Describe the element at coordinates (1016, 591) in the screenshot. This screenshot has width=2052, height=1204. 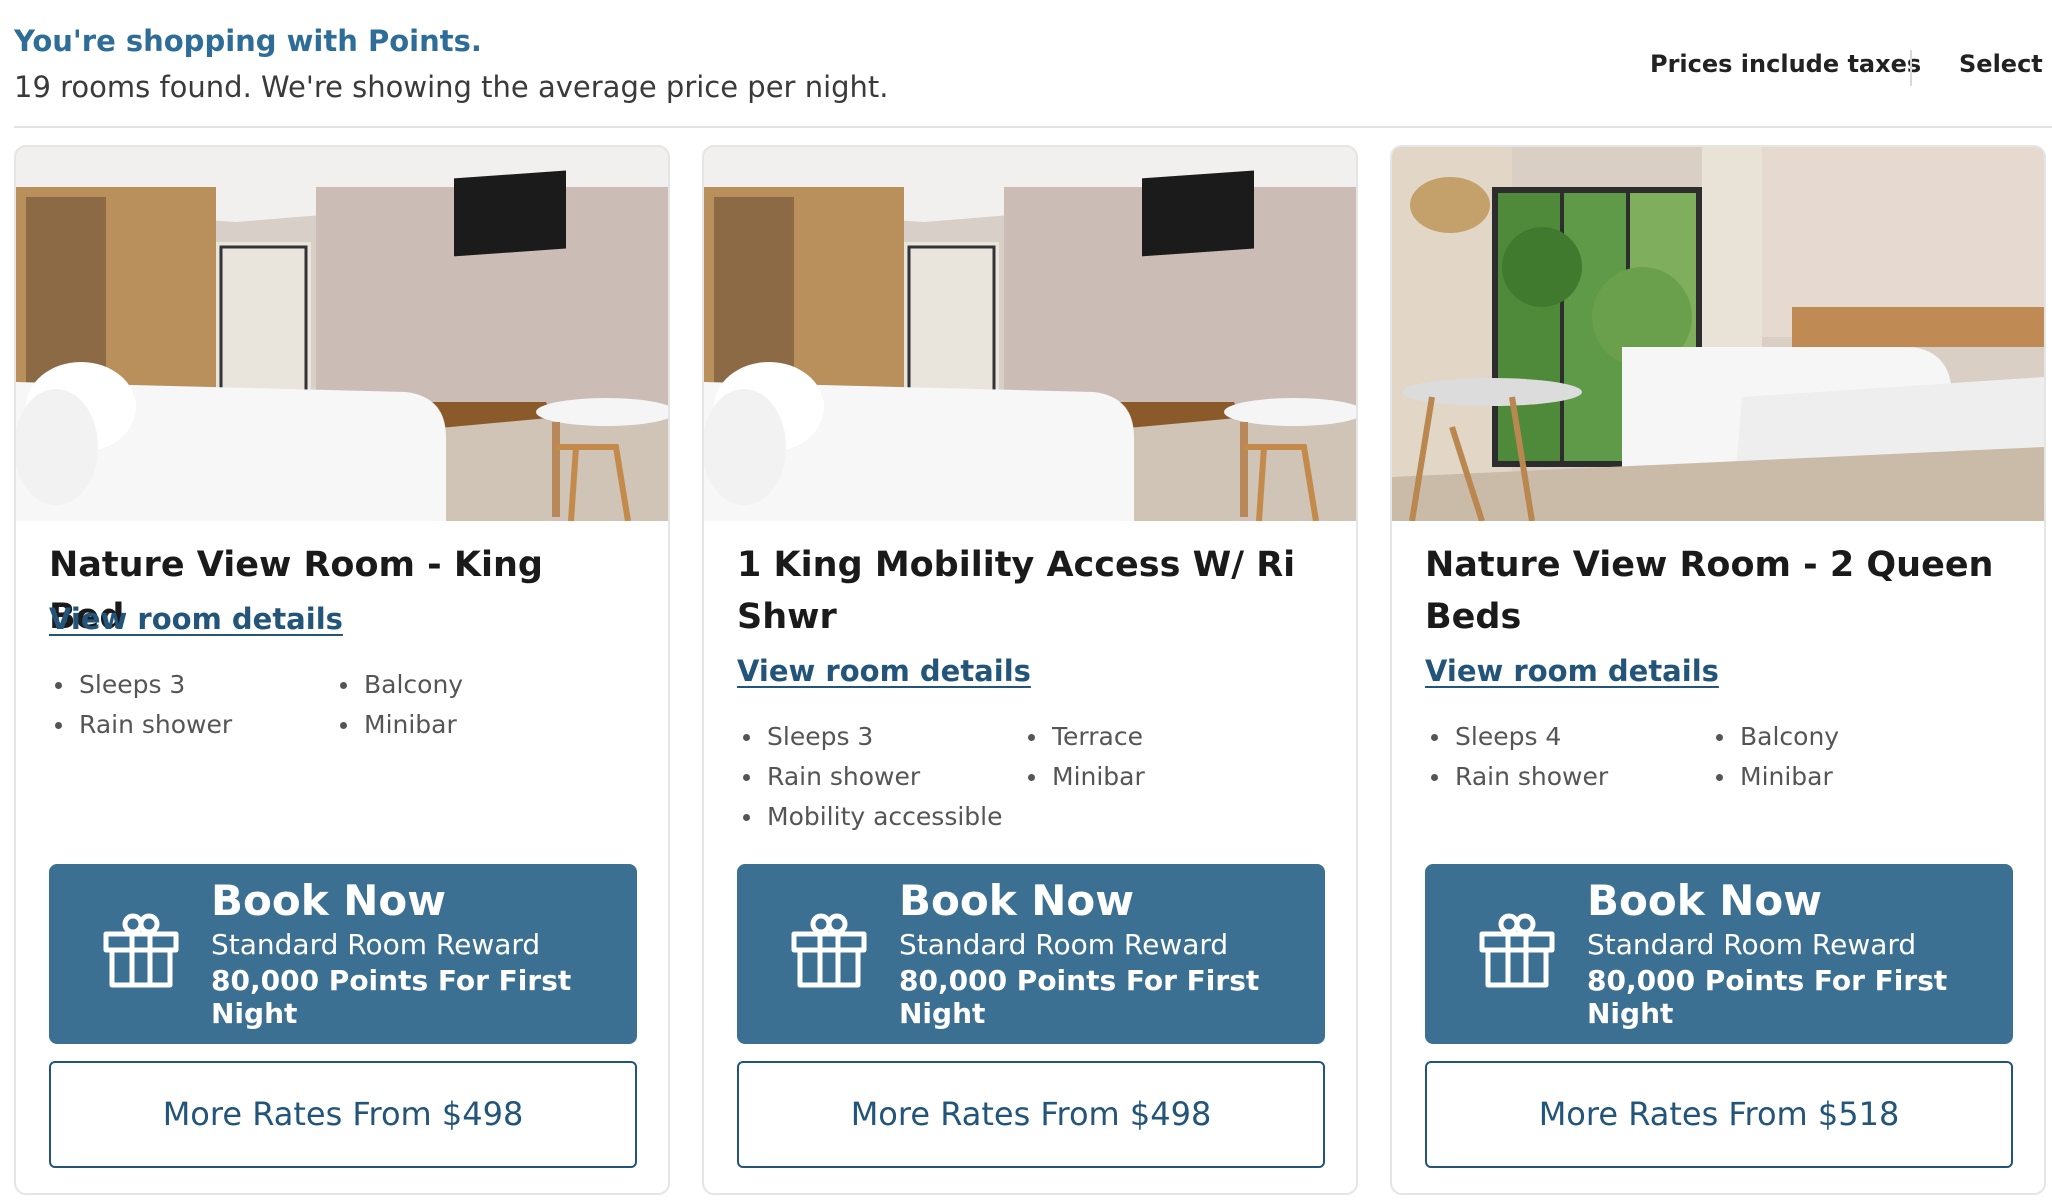
I see `room-title: 1 King Mobility Access W/ Ri Shwr` at that location.